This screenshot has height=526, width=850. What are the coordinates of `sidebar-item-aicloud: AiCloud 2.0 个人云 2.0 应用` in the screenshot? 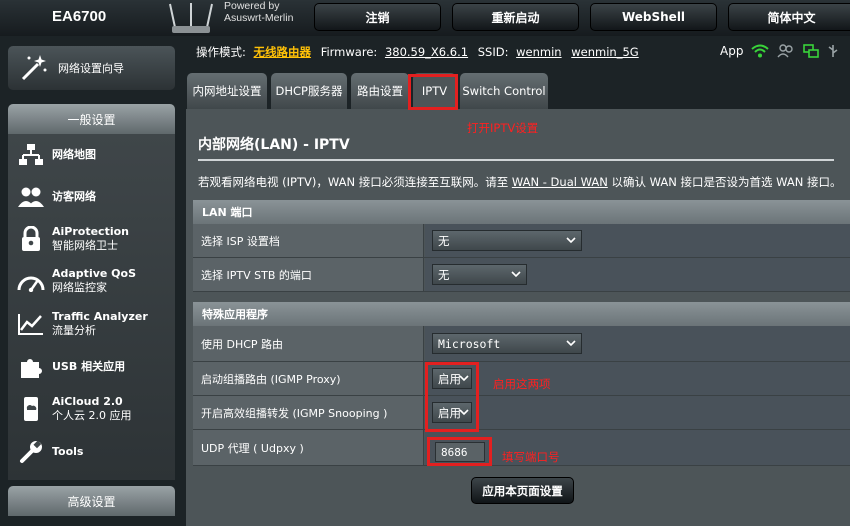 It's located at (91, 409).